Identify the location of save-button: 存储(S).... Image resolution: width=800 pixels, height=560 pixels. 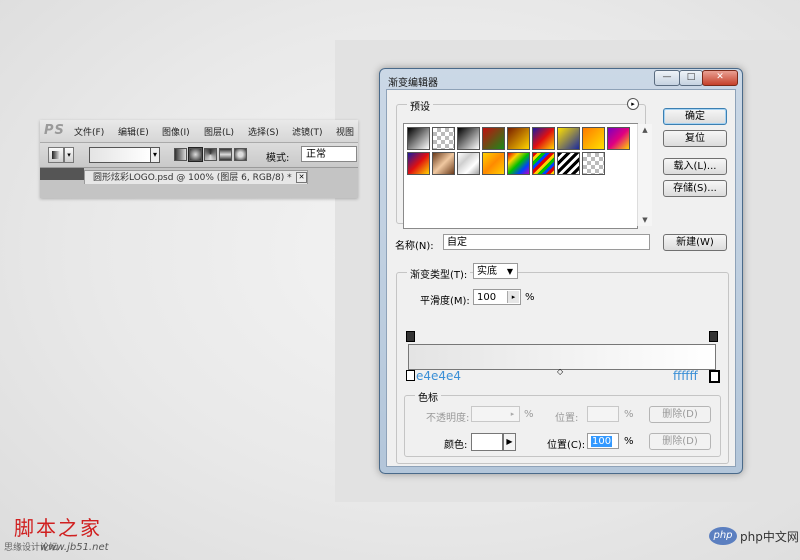
(695, 188).